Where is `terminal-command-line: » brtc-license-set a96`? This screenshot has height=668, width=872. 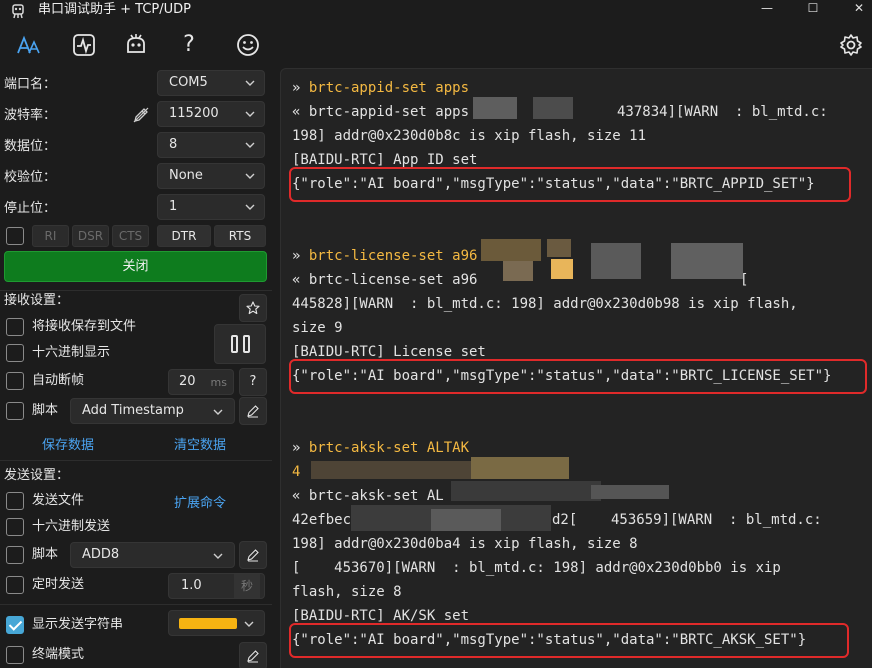 terminal-command-line: » brtc-license-set a96 is located at coordinates (384, 256).